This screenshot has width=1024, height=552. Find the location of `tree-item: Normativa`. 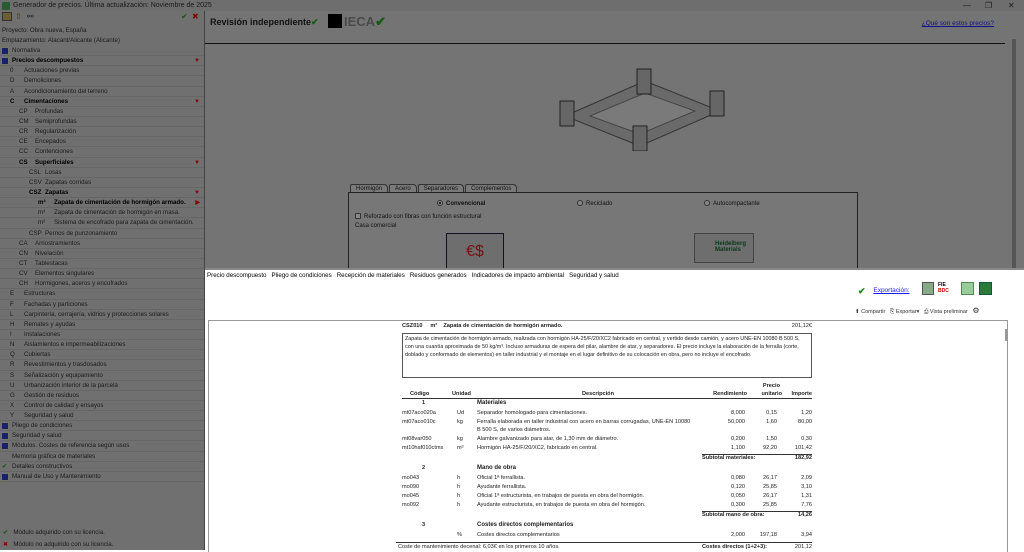

tree-item: Normativa is located at coordinates (102, 51).